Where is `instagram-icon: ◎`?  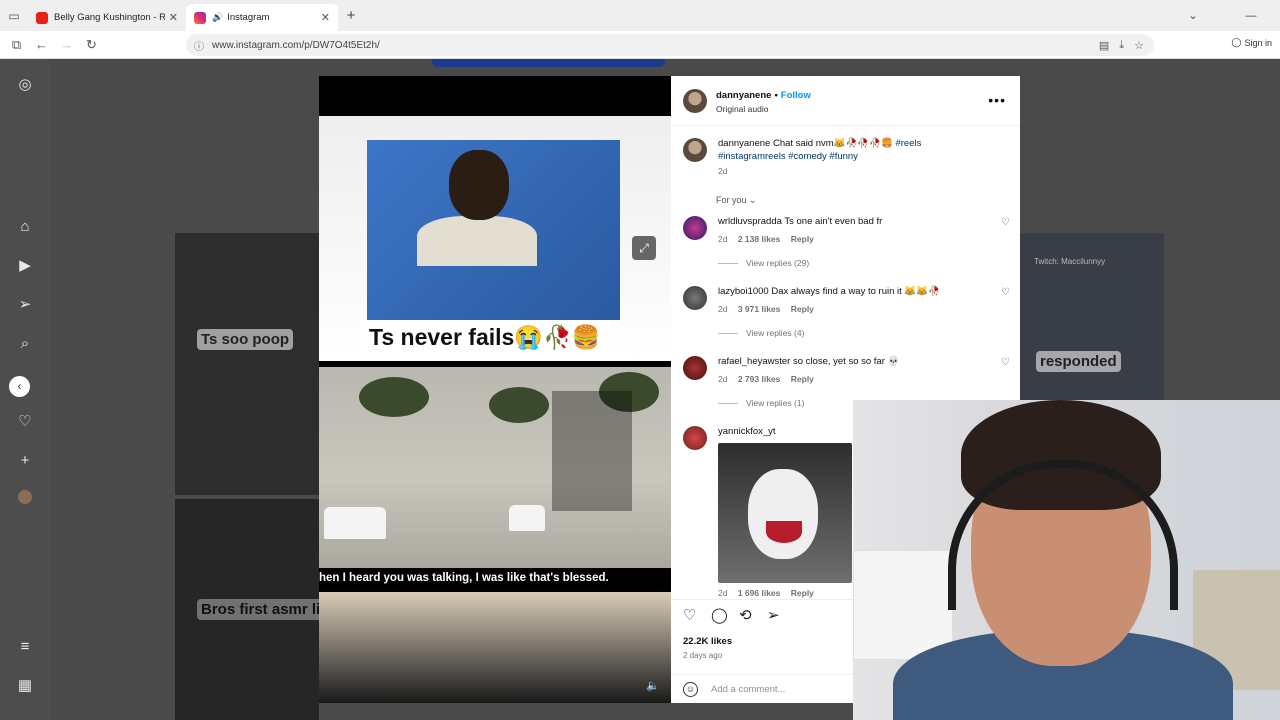 instagram-icon: ◎ is located at coordinates (25, 85).